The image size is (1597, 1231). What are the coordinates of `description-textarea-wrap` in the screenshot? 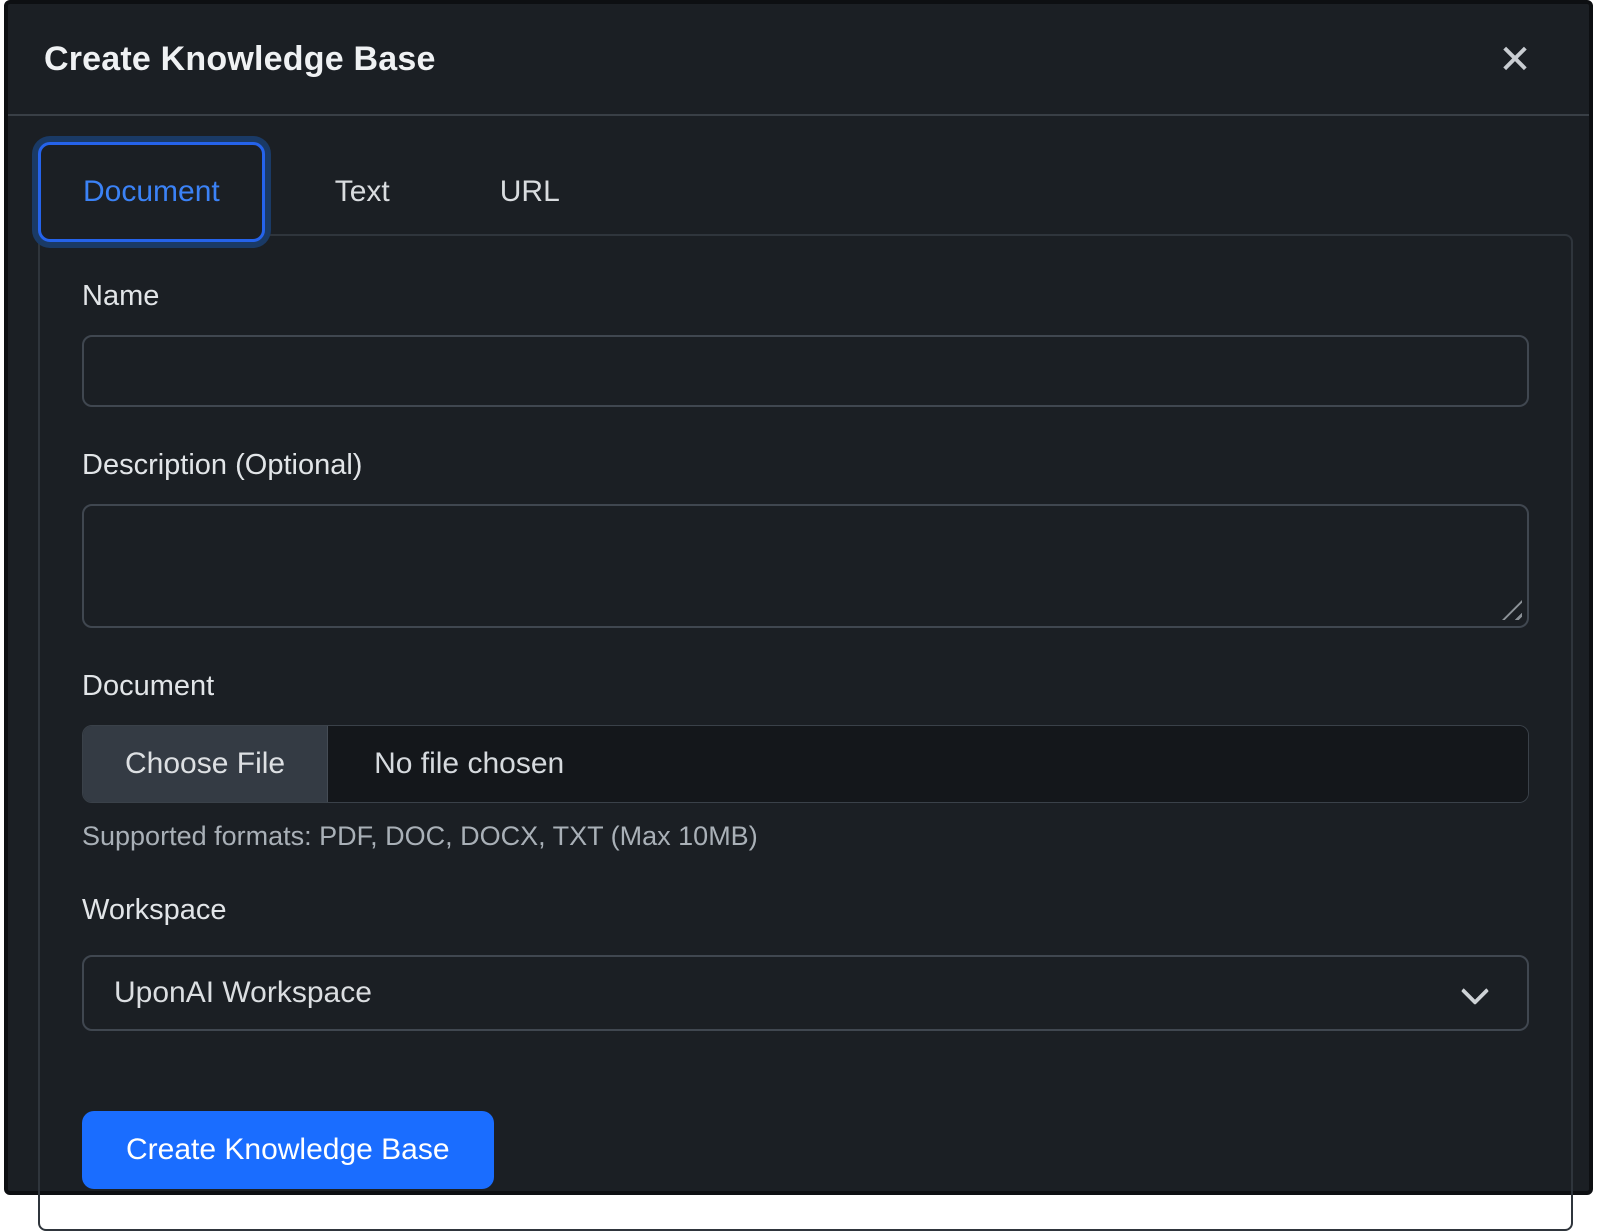 It's located at (805, 566).